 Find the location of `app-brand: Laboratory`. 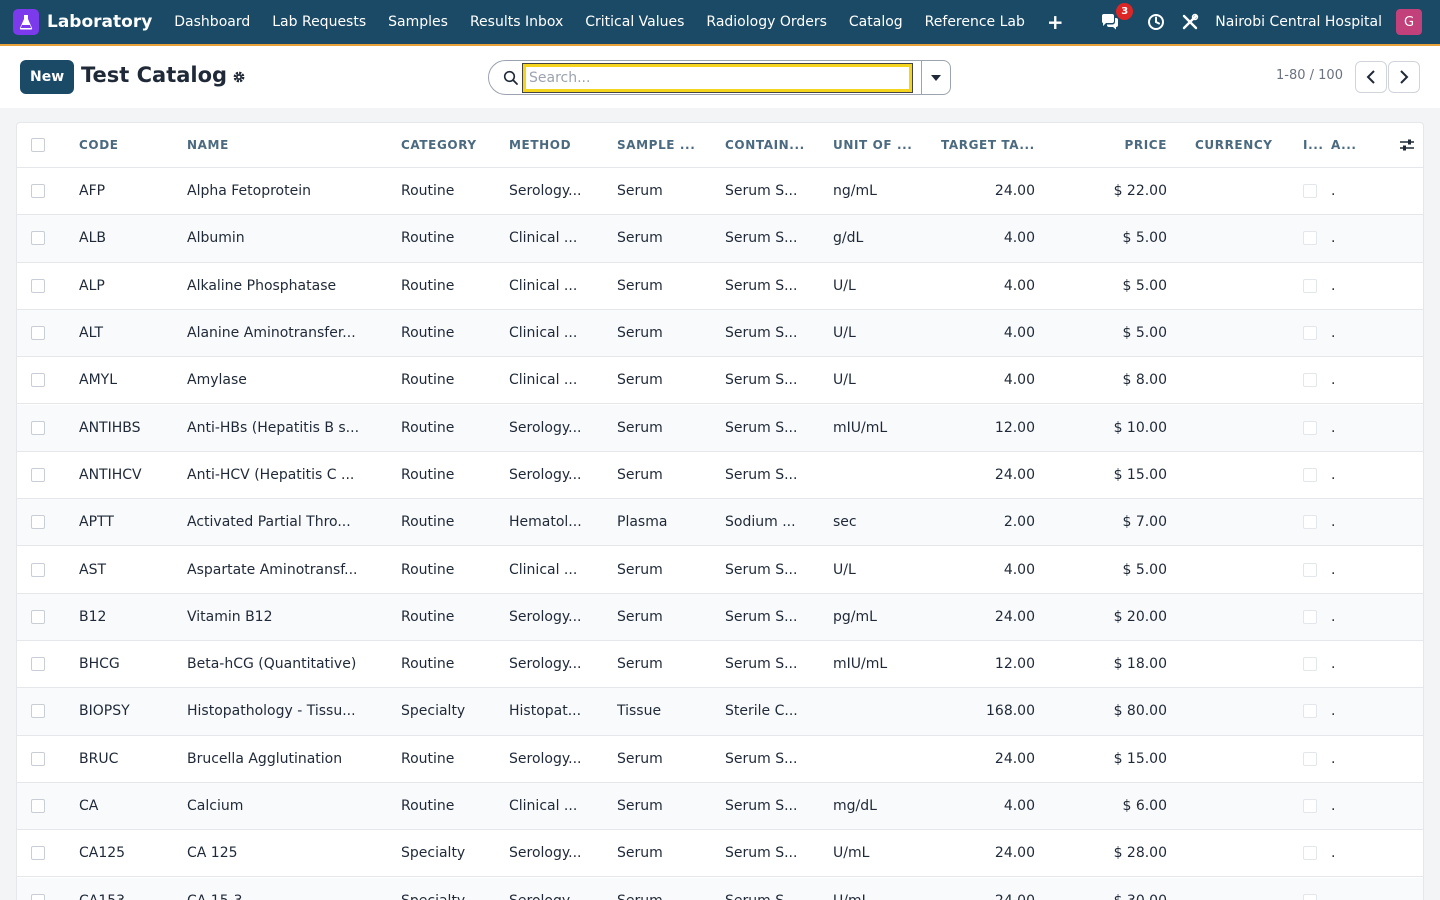

app-brand: Laboratory is located at coordinates (88, 22).